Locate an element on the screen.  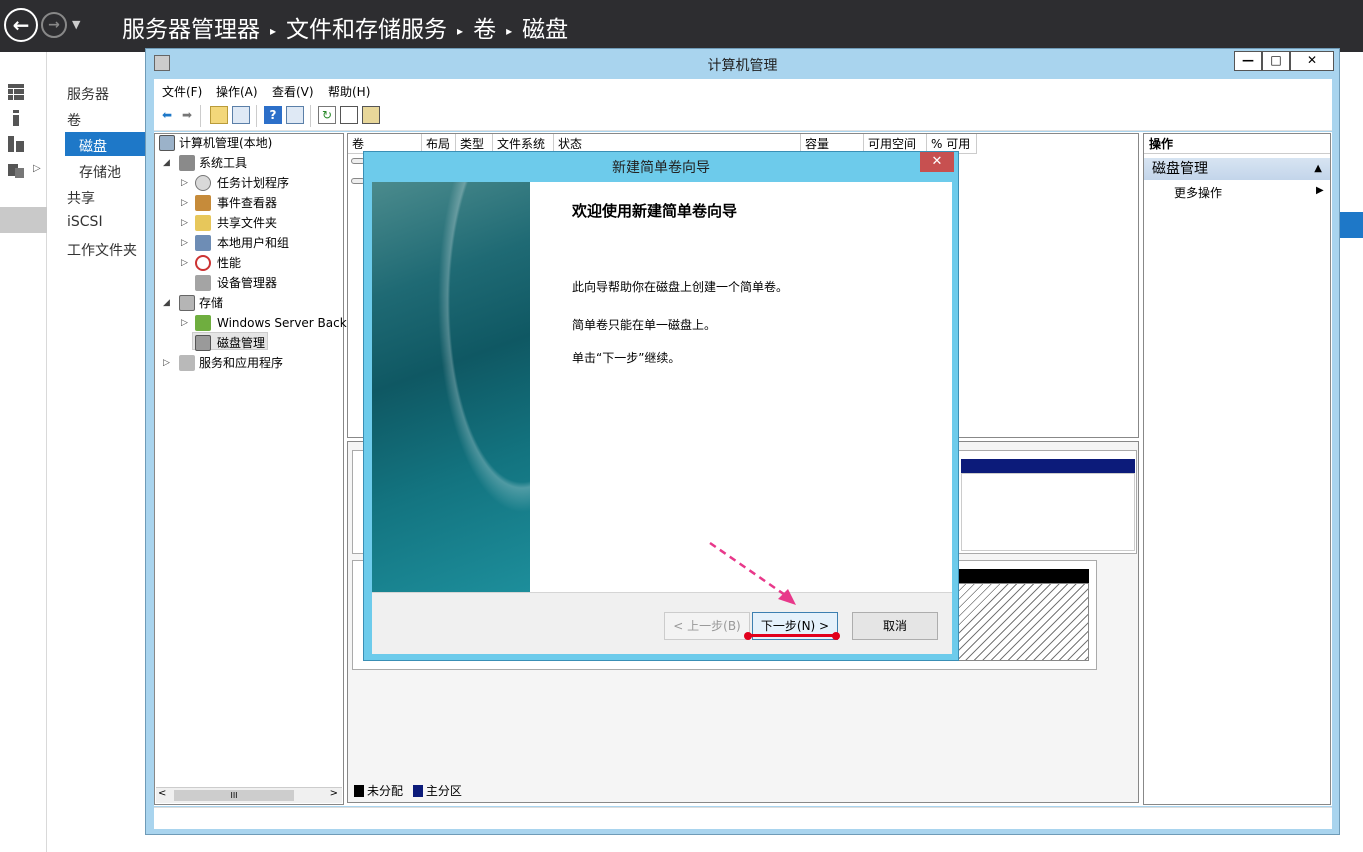
legend-unallocated: 未分配 is located at coordinates (385, 791).